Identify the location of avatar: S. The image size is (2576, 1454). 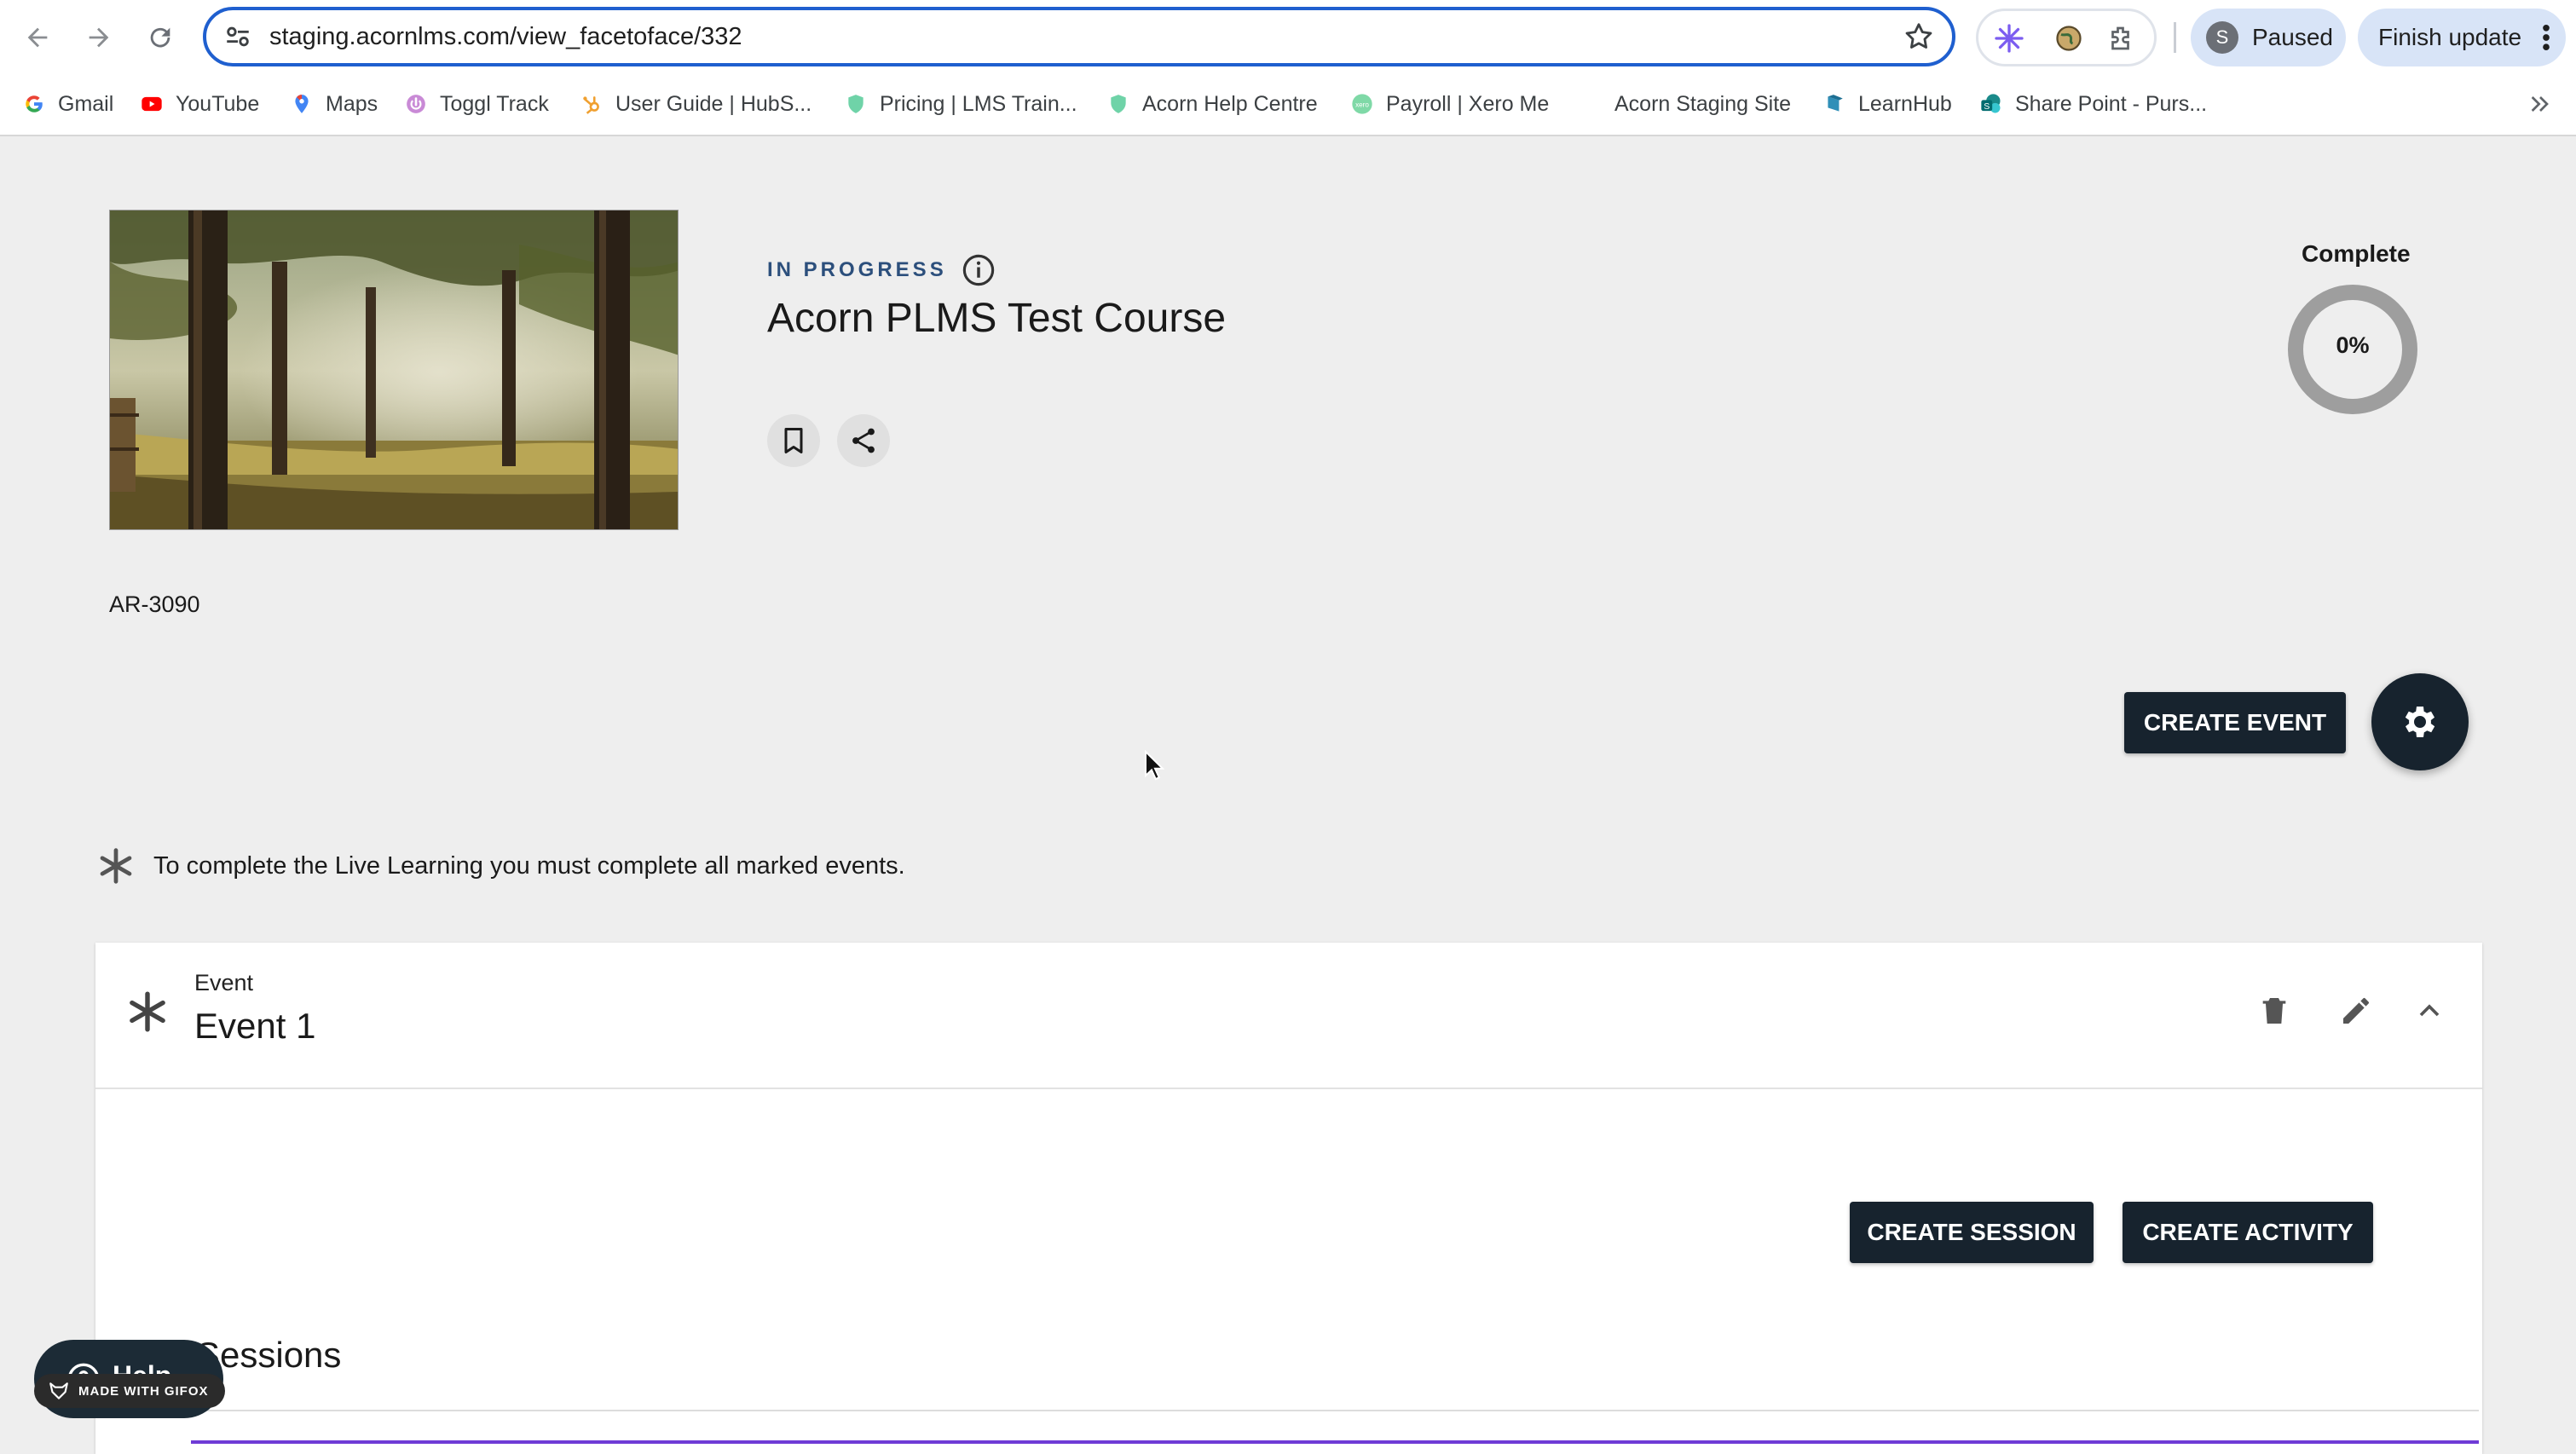
(2222, 37).